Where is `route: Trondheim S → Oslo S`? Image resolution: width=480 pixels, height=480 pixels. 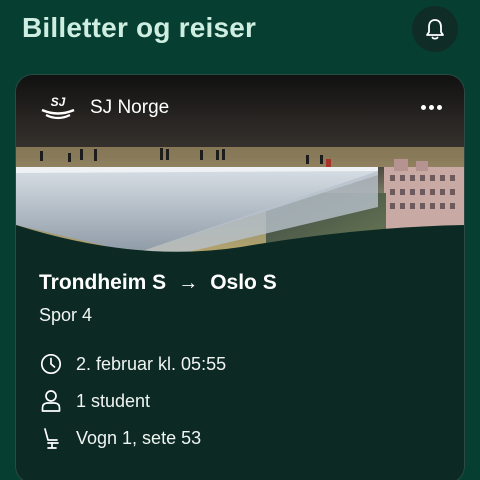 route: Trondheim S → Oslo S is located at coordinates (158, 283).